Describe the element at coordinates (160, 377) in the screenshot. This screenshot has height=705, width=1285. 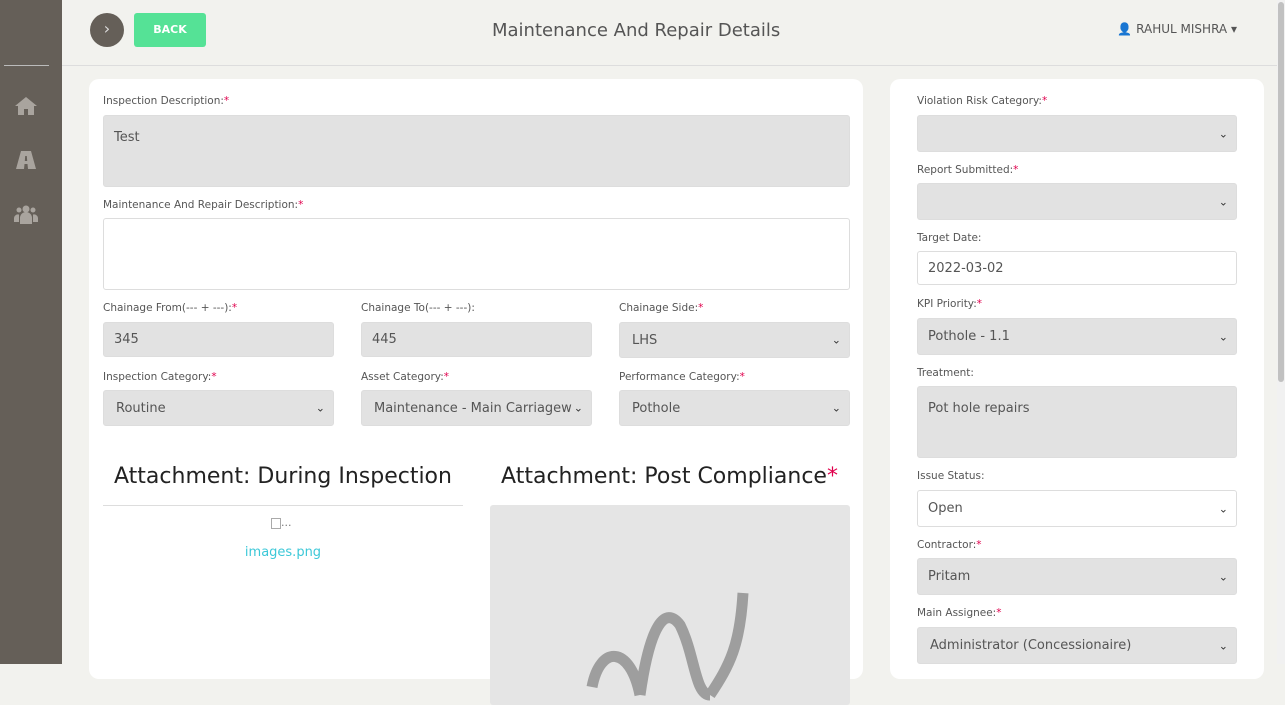
I see `inspection-category-label: Inspection Category:*` at that location.